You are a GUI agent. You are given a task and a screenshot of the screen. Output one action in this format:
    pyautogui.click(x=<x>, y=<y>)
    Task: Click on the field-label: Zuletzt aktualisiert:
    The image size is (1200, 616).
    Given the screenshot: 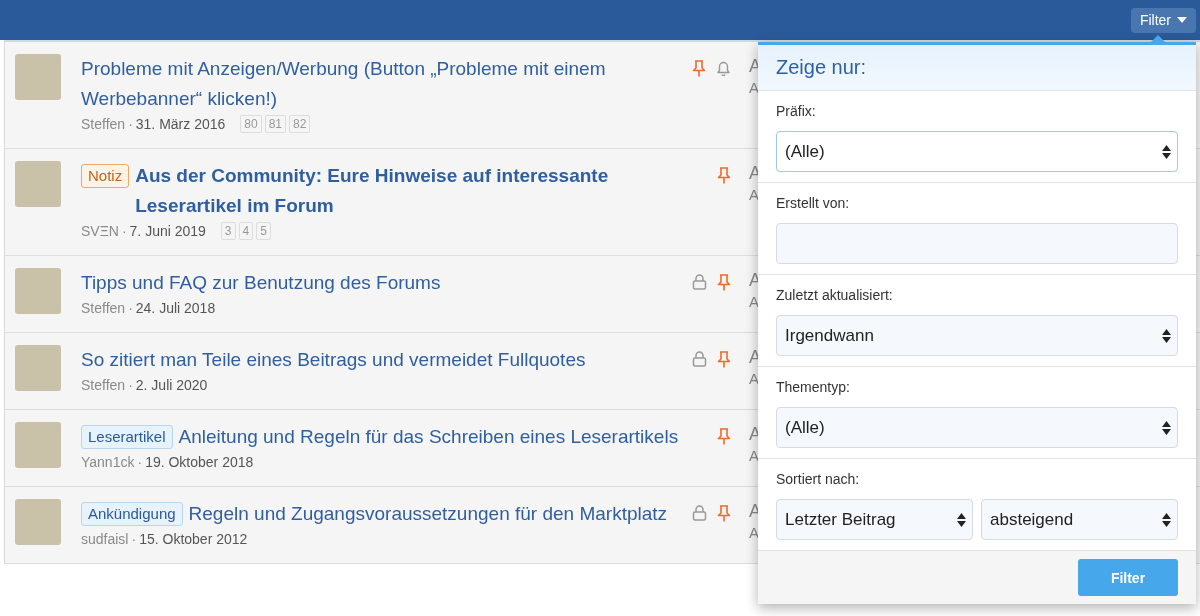 What is the action you would take?
    pyautogui.click(x=835, y=295)
    